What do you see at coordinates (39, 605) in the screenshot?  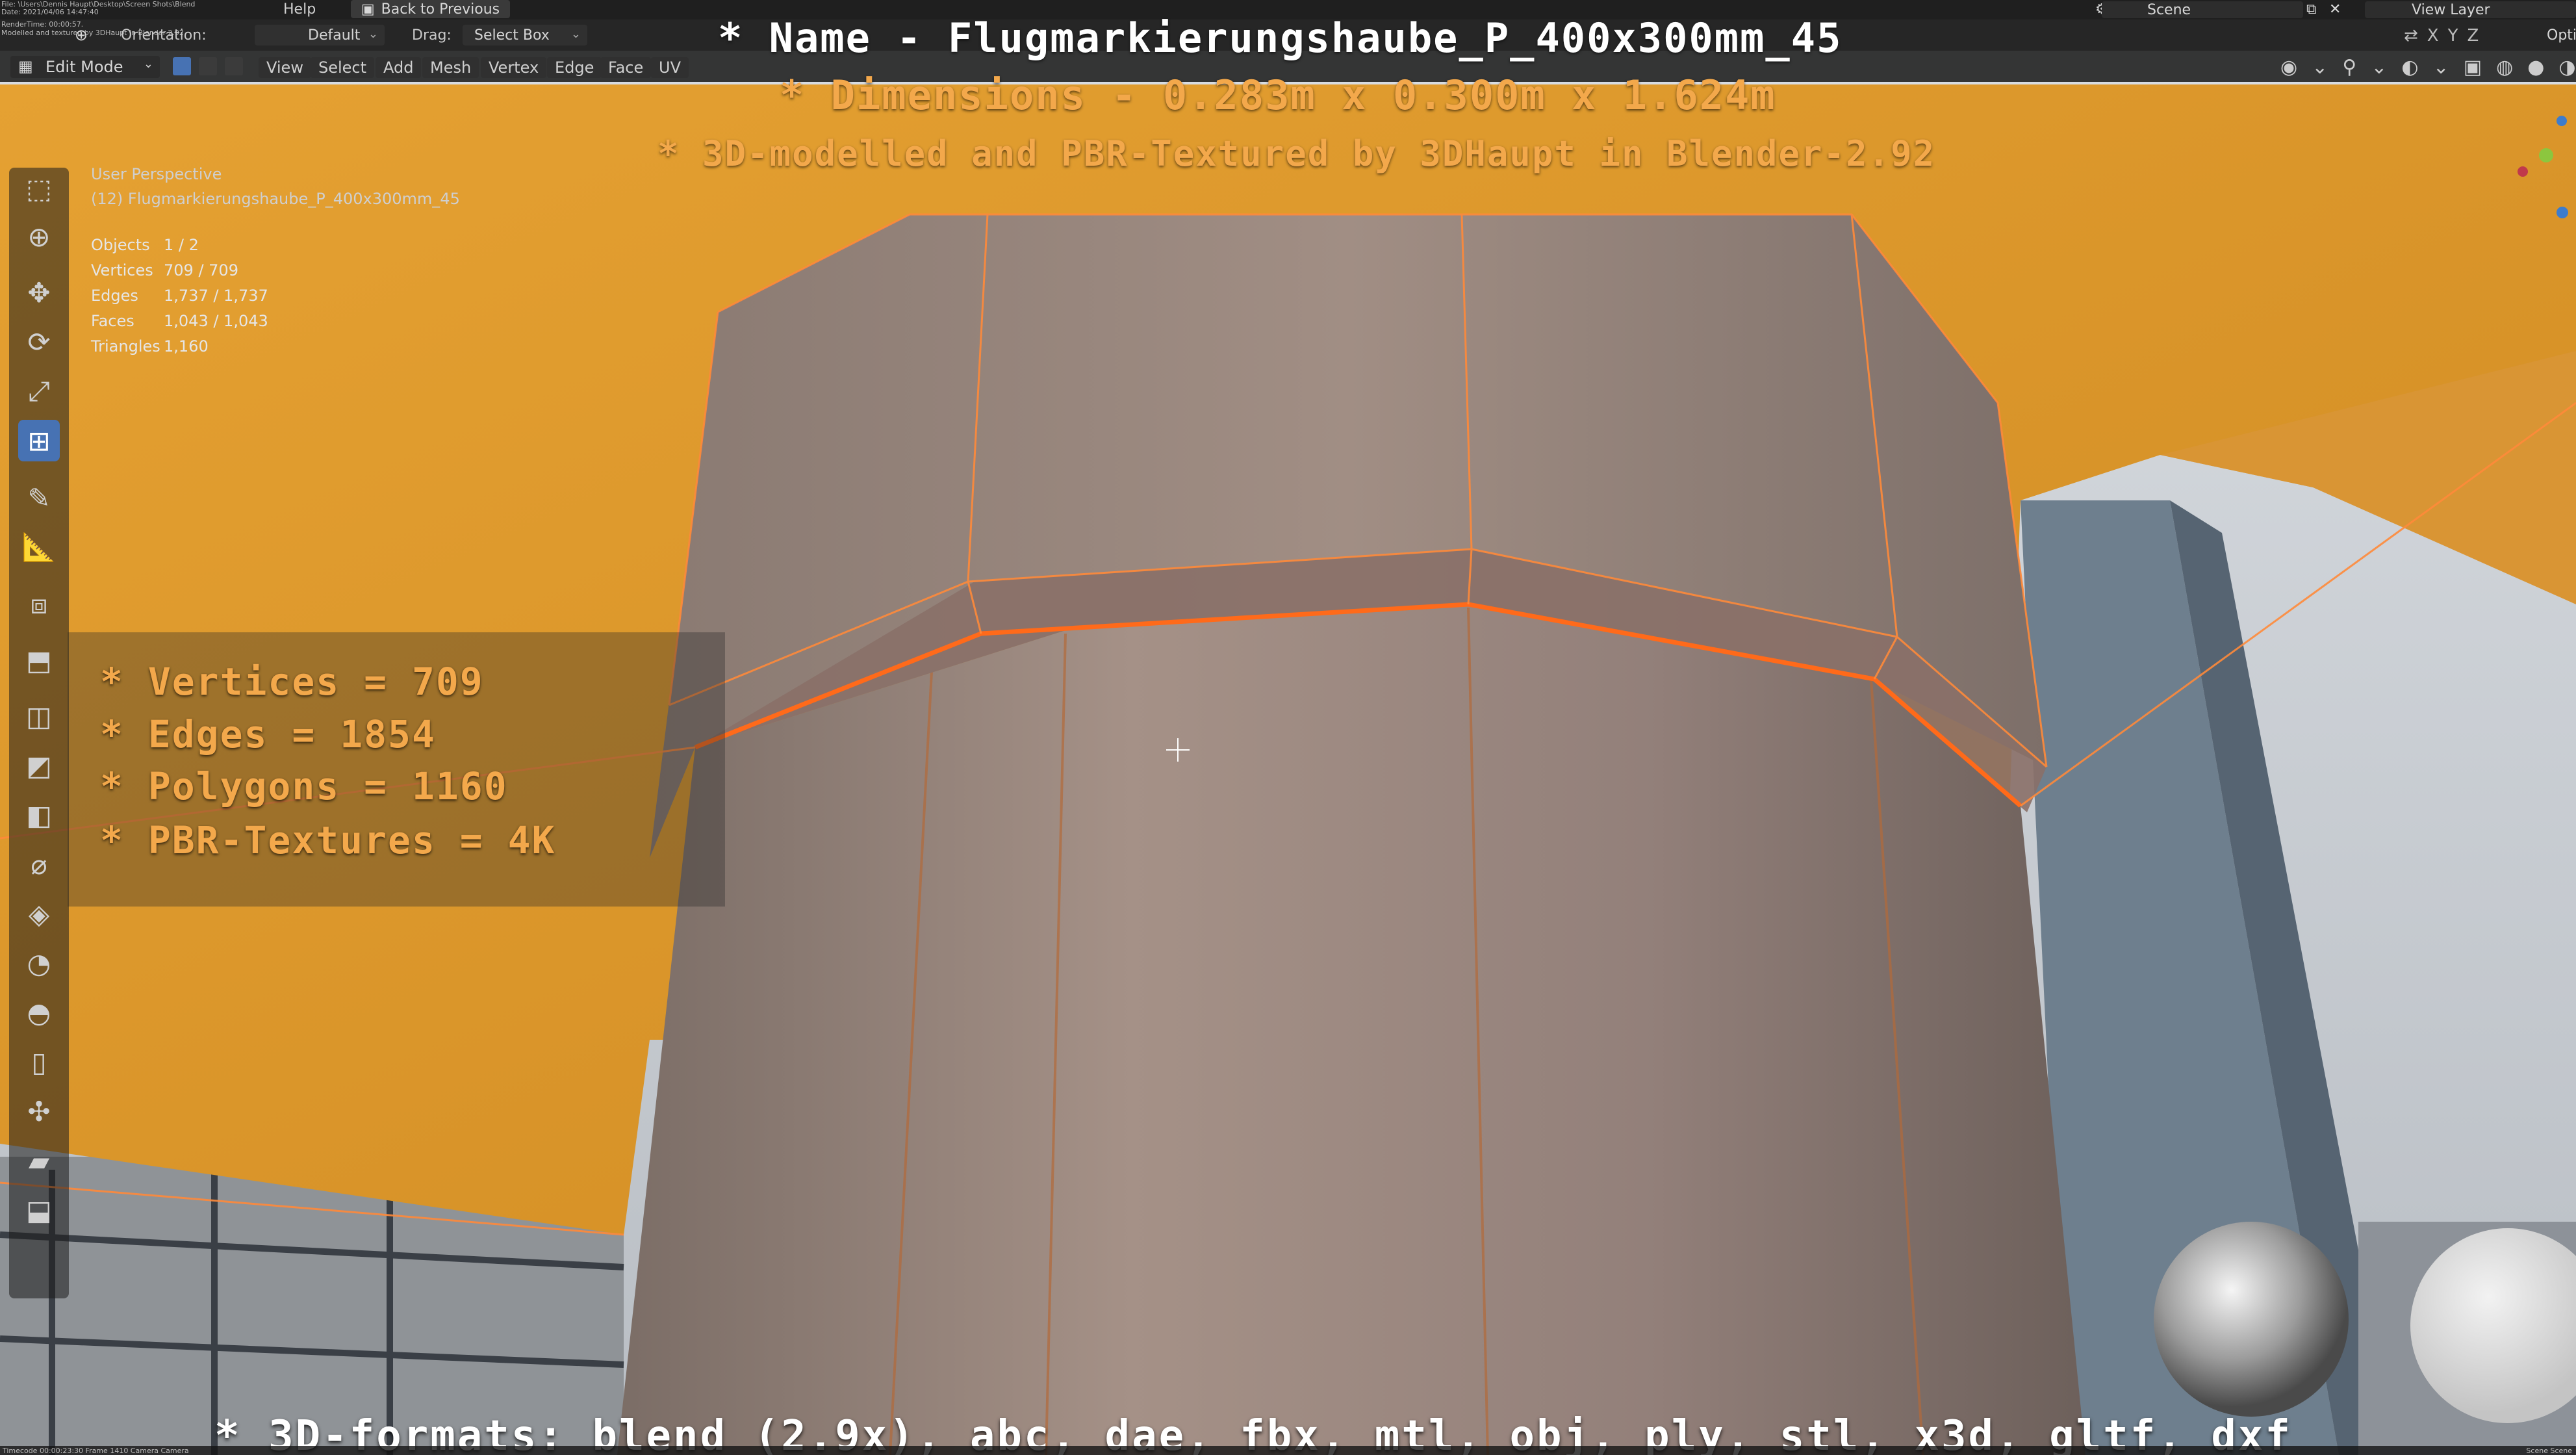 I see `add-cube-icon: ⧈` at bounding box center [39, 605].